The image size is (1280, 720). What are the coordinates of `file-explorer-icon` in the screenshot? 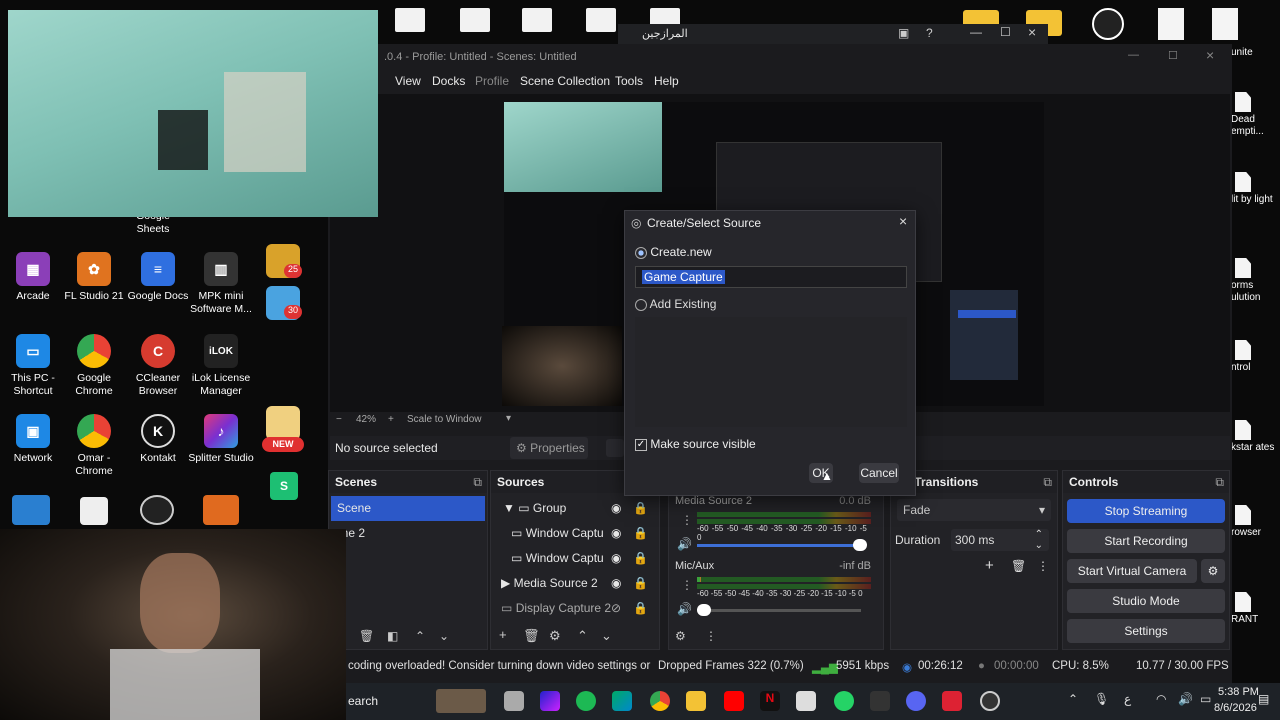 It's located at (696, 701).